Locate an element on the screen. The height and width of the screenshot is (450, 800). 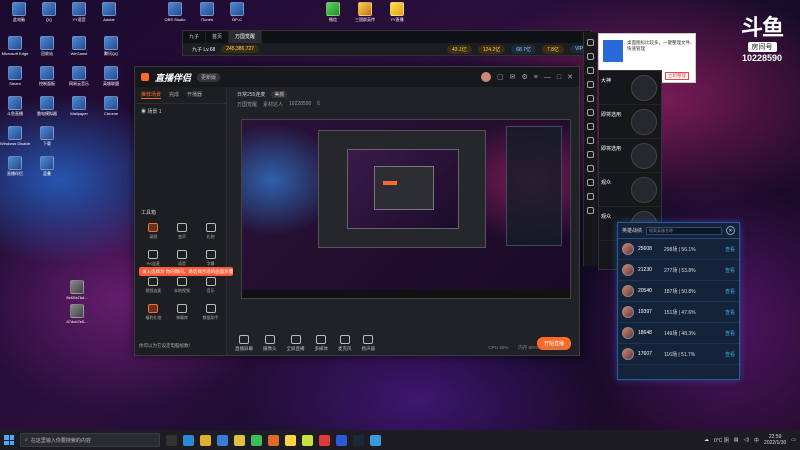
avatar is located at coordinates (486, 77).